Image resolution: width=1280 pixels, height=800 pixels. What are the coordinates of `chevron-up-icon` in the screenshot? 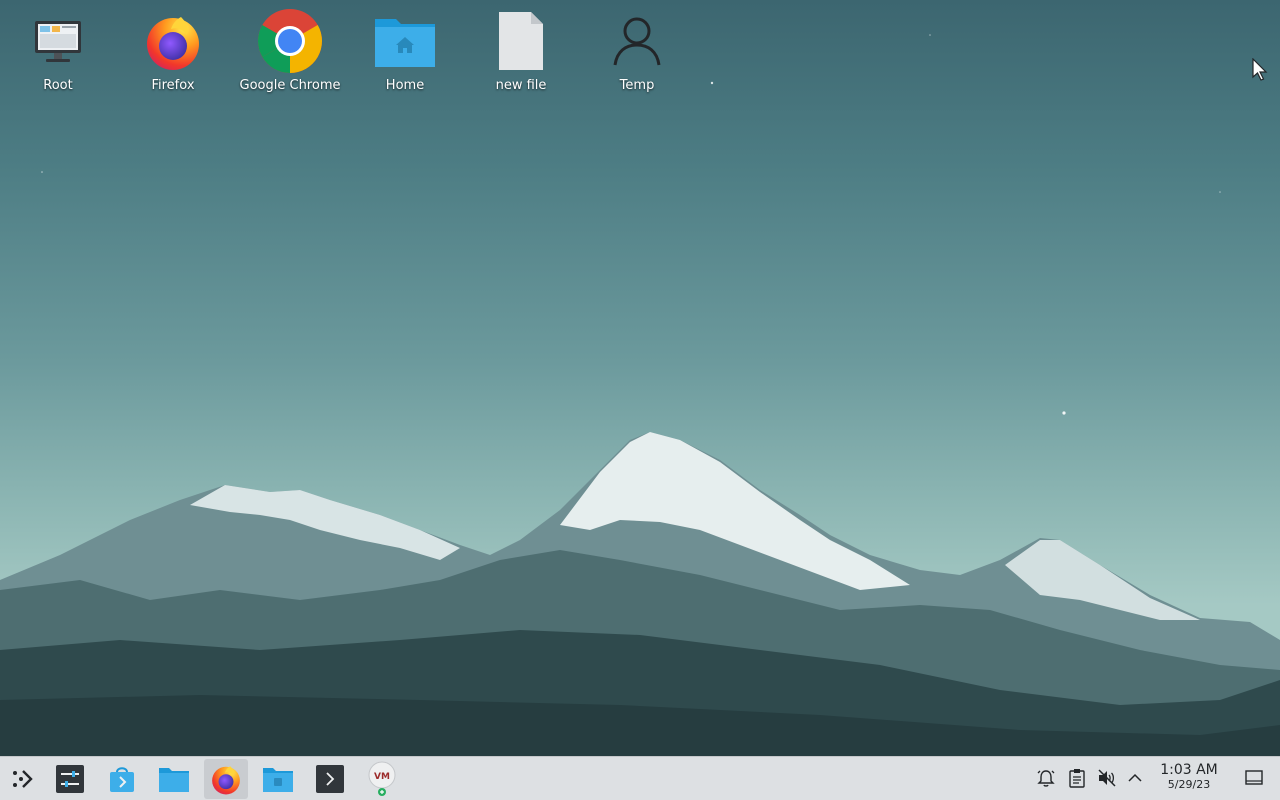 It's located at (1135, 777).